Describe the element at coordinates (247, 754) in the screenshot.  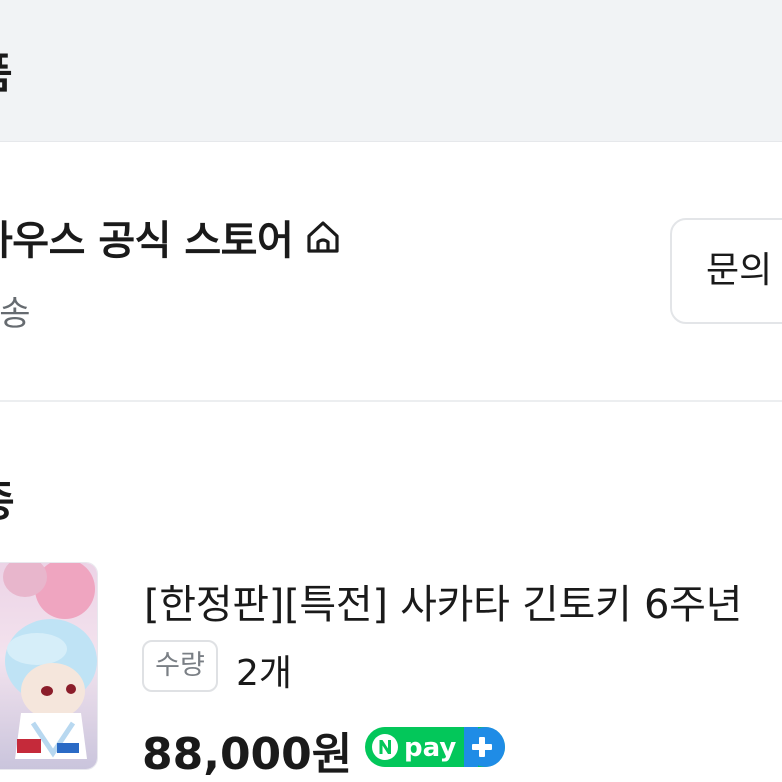
I see `product-price: 88,000원` at that location.